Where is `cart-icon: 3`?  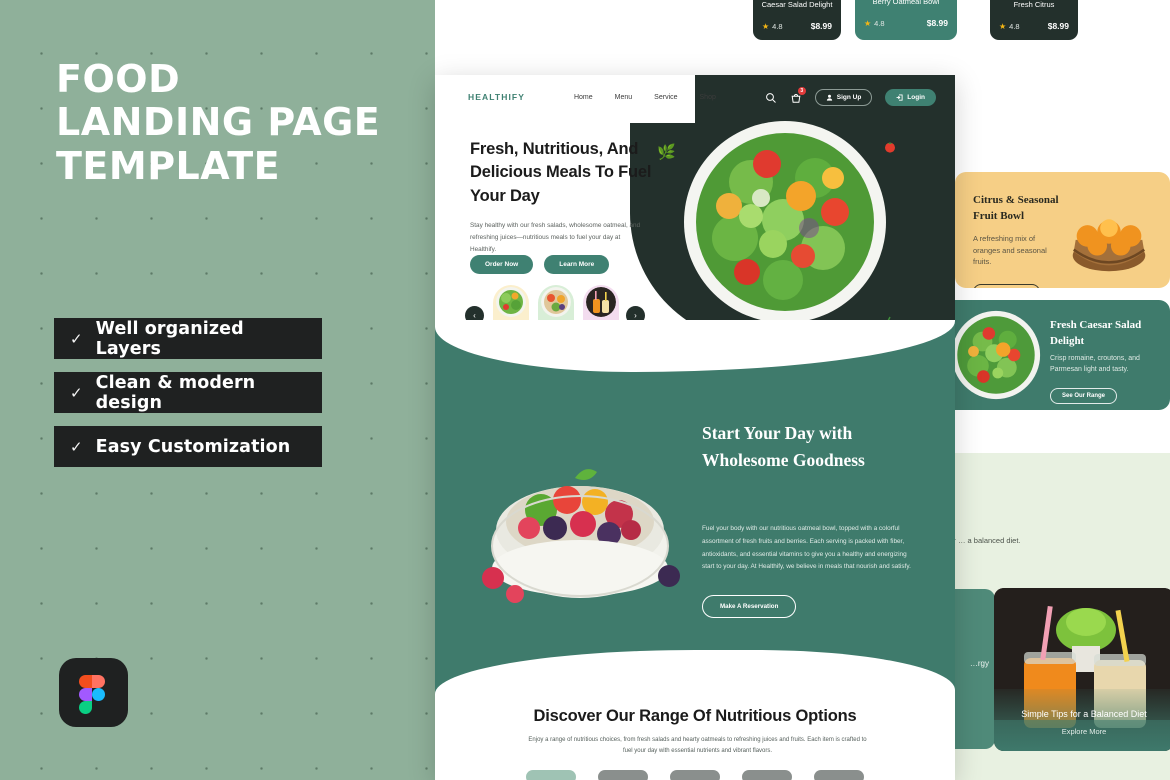
cart-icon: 3 is located at coordinates (798, 95).